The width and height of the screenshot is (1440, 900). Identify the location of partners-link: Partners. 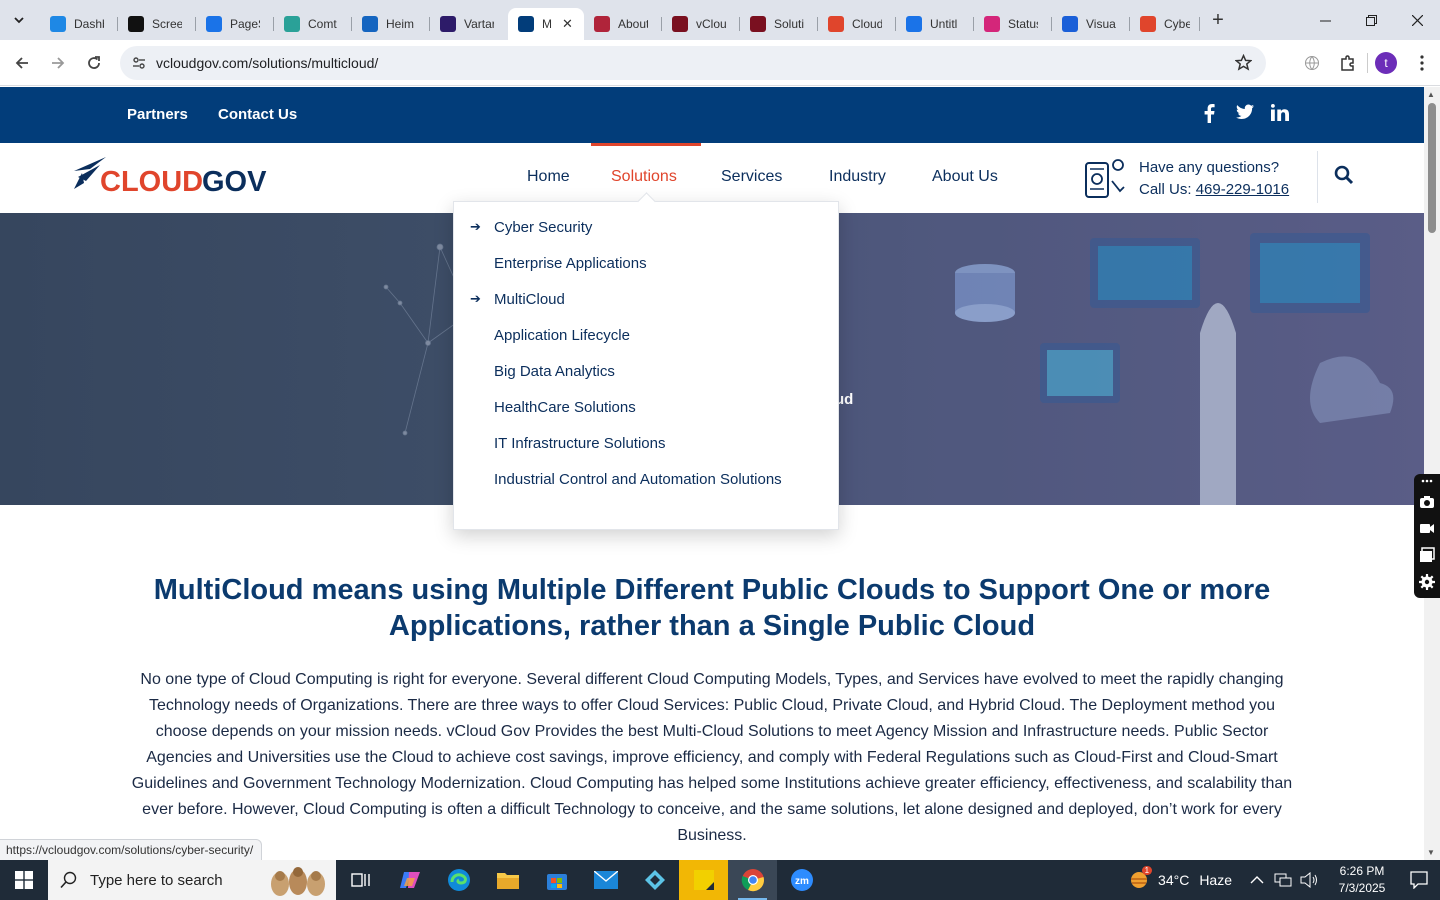
(157, 114).